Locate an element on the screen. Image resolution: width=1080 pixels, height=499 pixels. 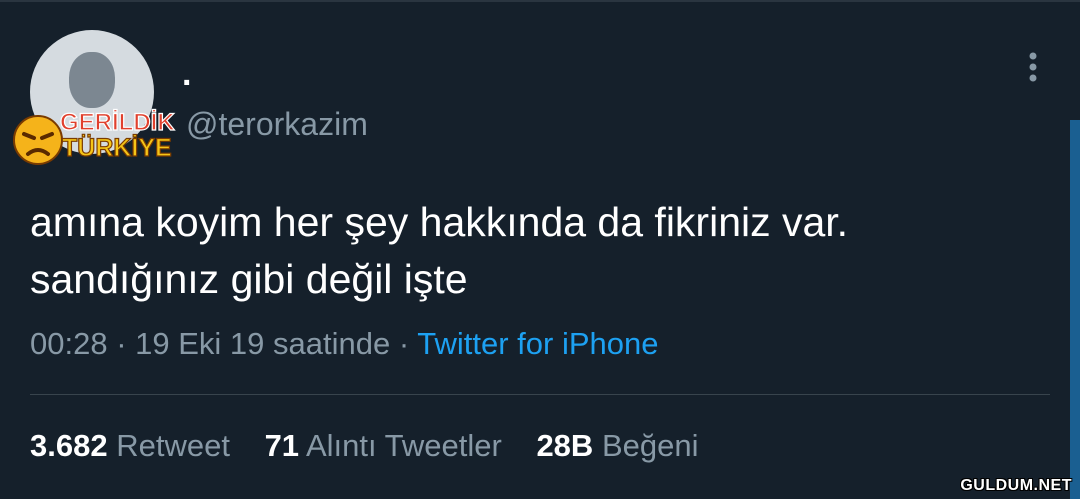
quote-label: Alıntı Tweetler is located at coordinates (403, 445).